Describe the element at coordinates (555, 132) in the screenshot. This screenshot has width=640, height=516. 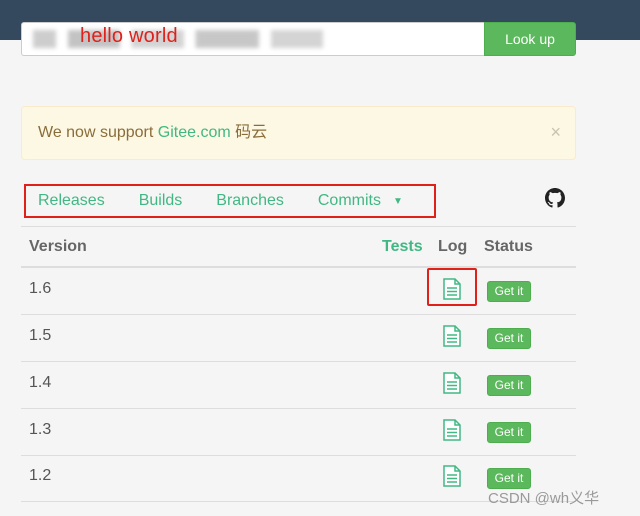
I see `close-icon: ×` at that location.